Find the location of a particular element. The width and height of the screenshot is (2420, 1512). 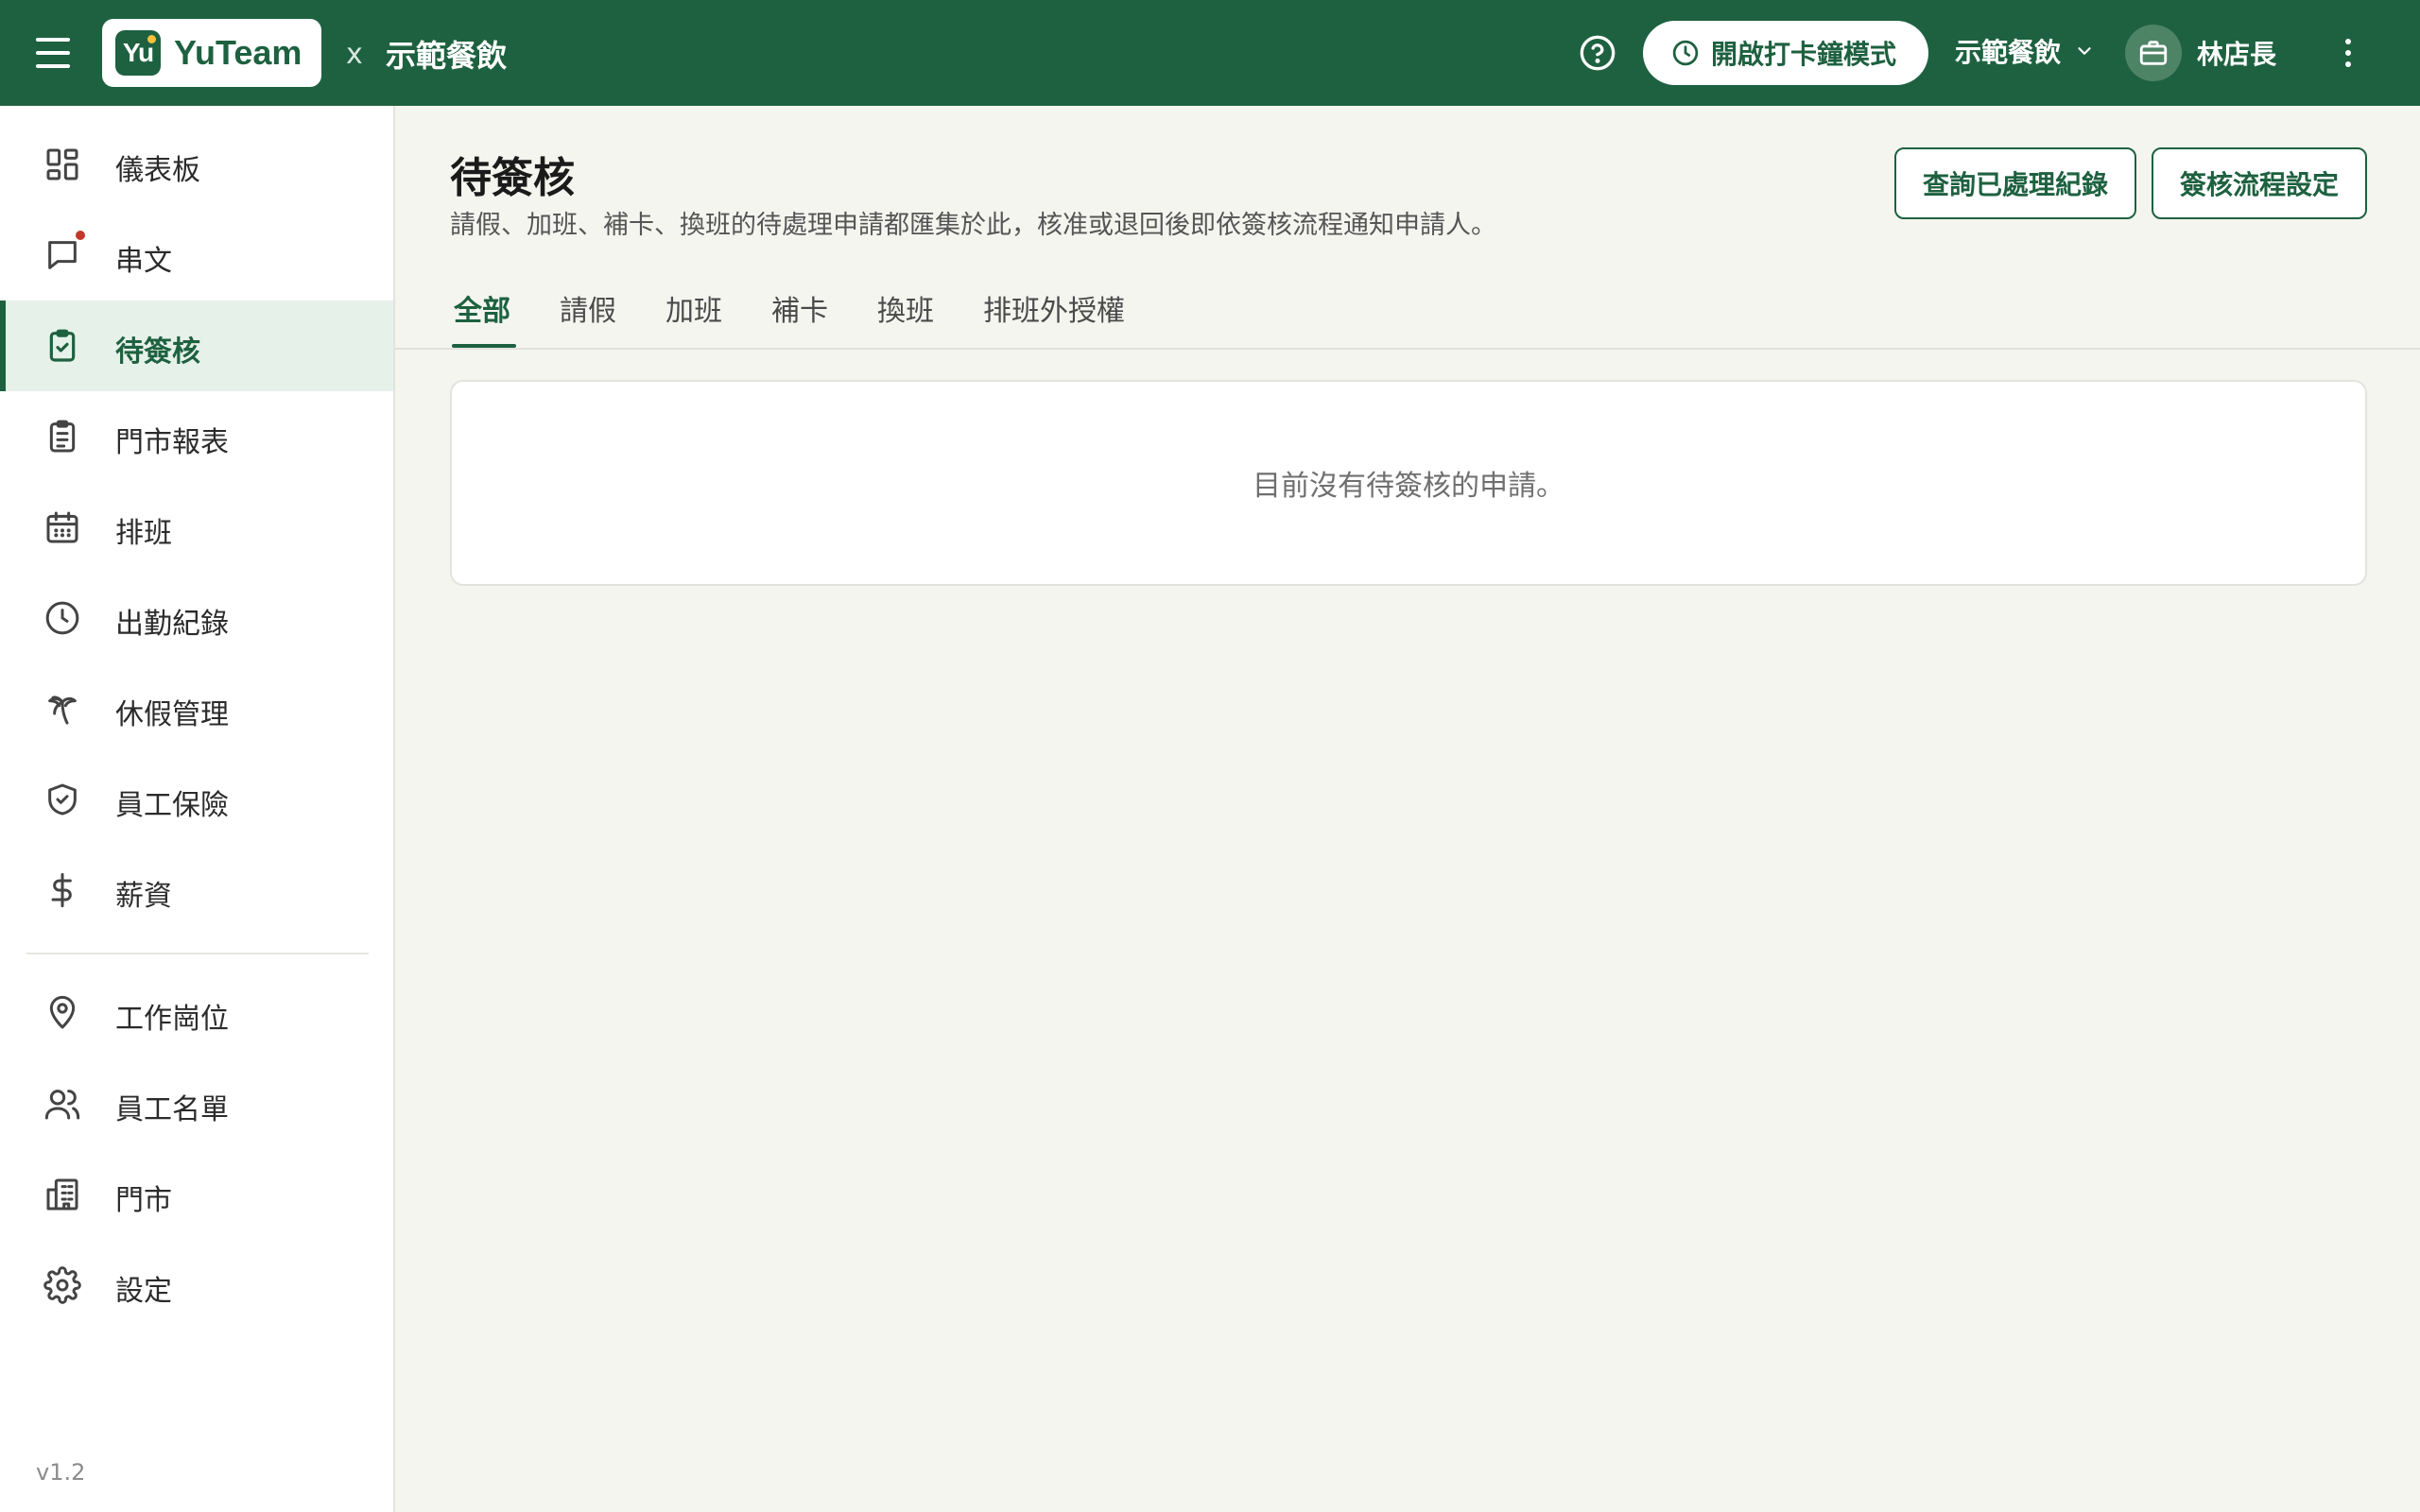

tab-all: 全部 is located at coordinates (484, 317).